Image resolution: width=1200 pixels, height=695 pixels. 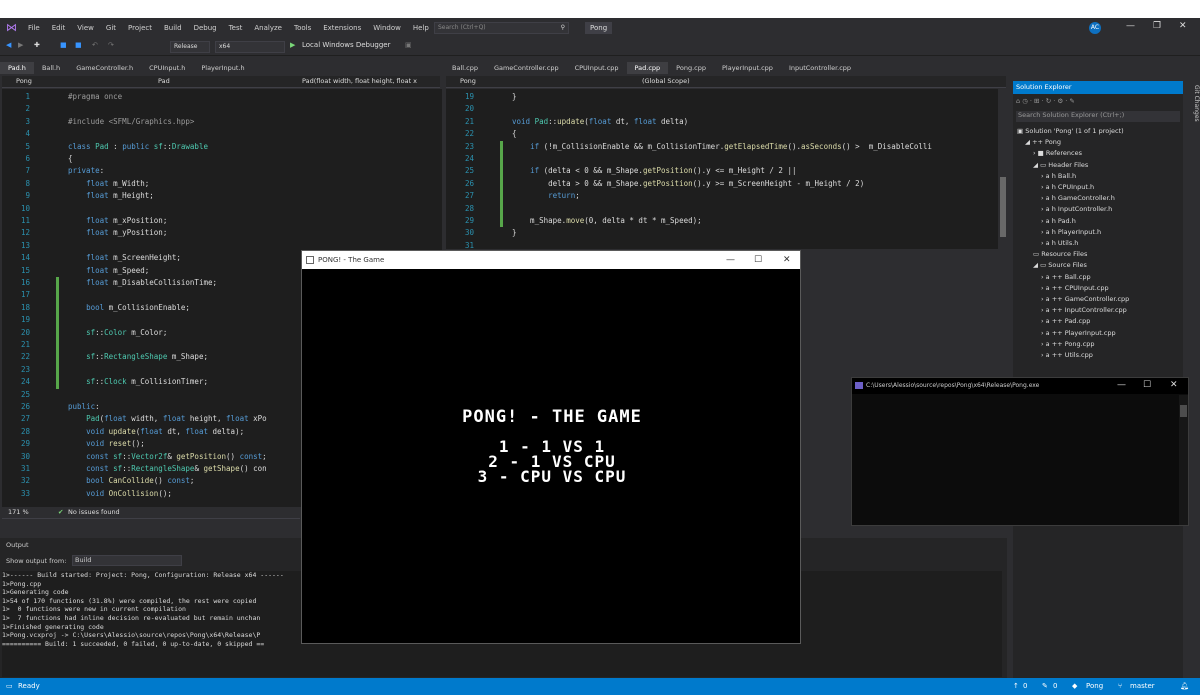 What do you see at coordinates (465, 68) in the screenshot?
I see `tab-ball-cpp: Ball.cpp` at bounding box center [465, 68].